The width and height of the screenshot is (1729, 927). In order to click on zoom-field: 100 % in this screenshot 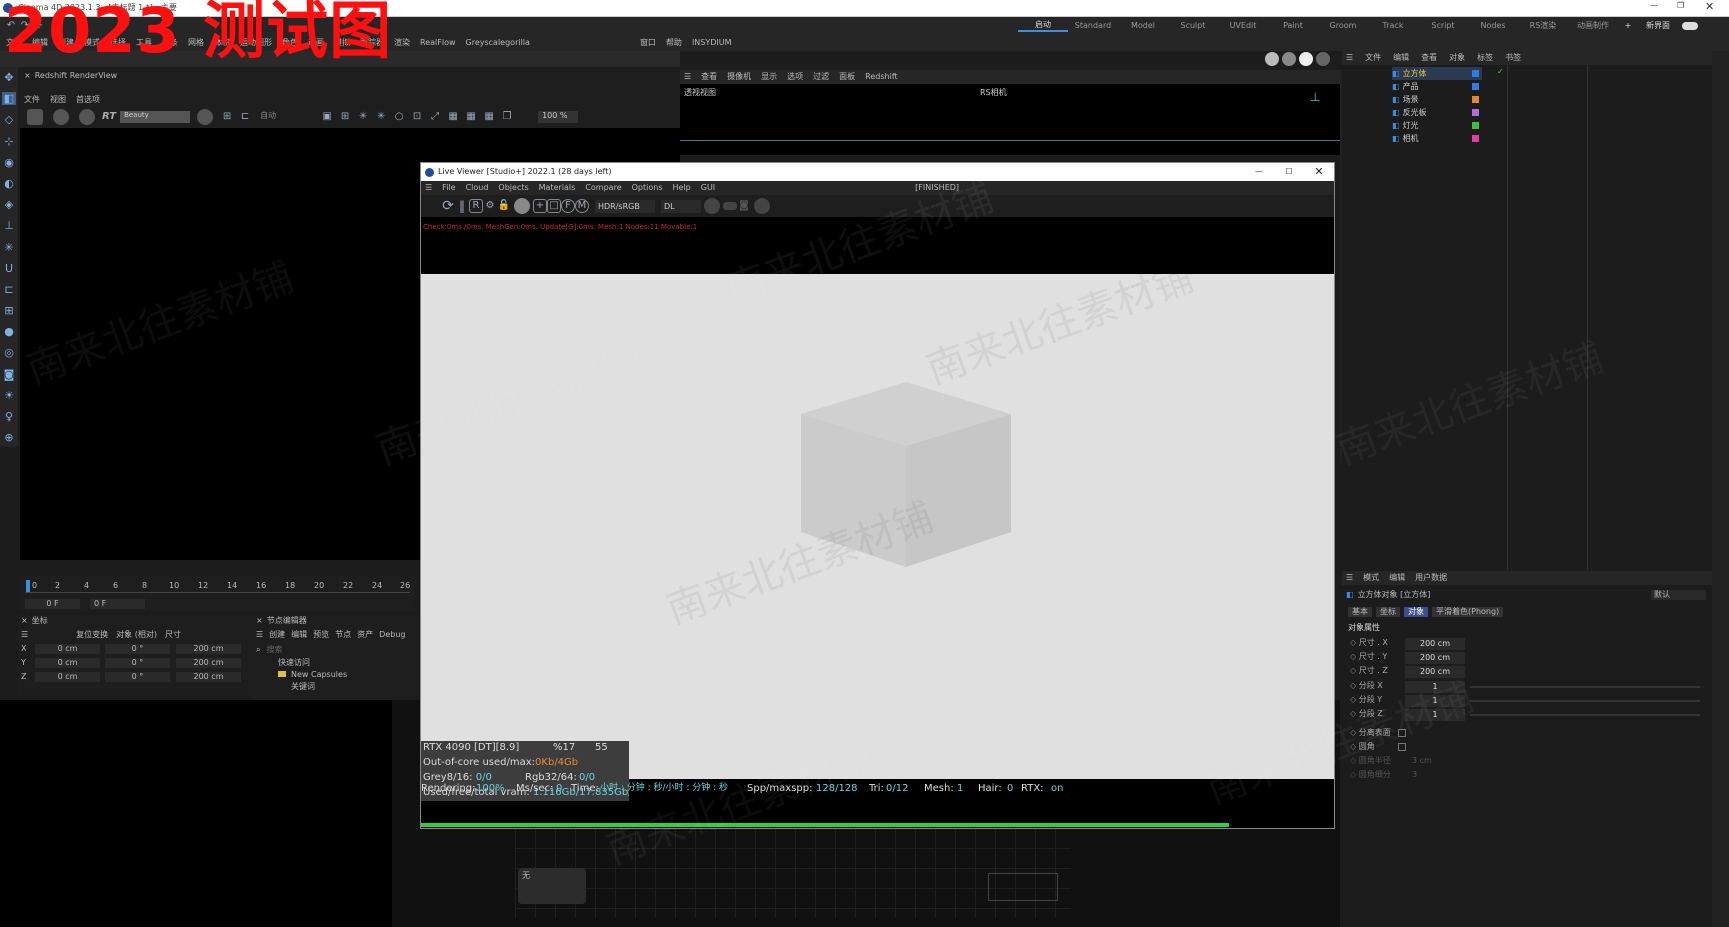, I will do `click(558, 117)`.